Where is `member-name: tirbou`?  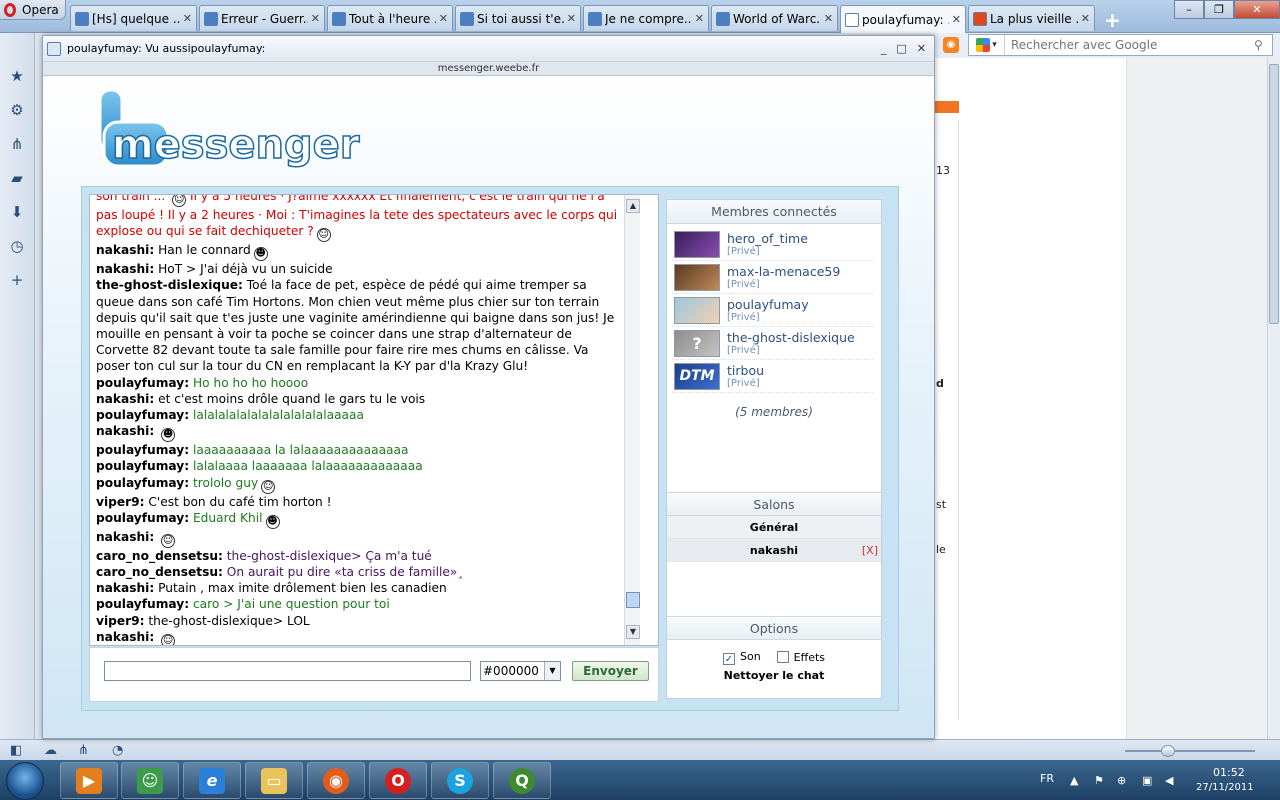 member-name: tirbou is located at coordinates (745, 370).